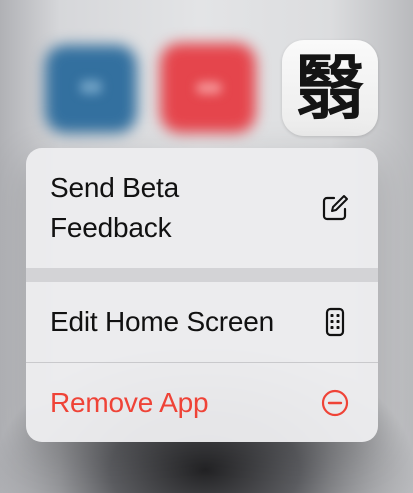 The image size is (413, 493). I want to click on remove-app-label: Remove App, so click(129, 402).